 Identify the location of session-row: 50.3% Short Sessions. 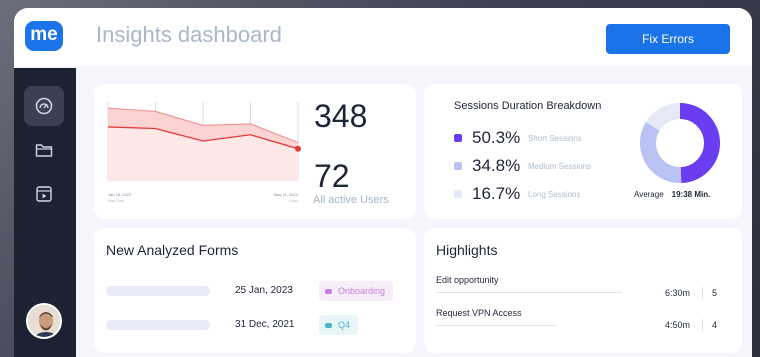
(518, 138).